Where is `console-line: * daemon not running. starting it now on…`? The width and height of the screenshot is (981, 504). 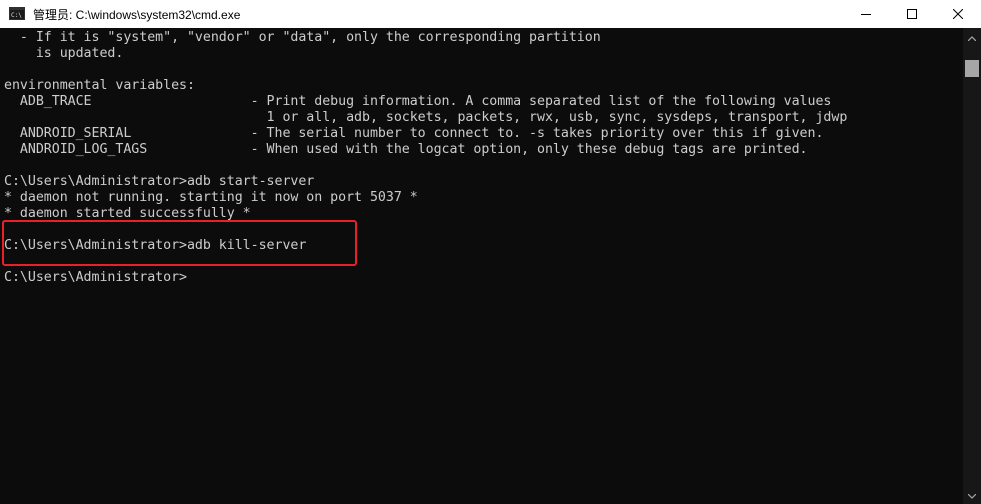
console-line: * daemon not running. starting it now on… is located at coordinates (211, 197).